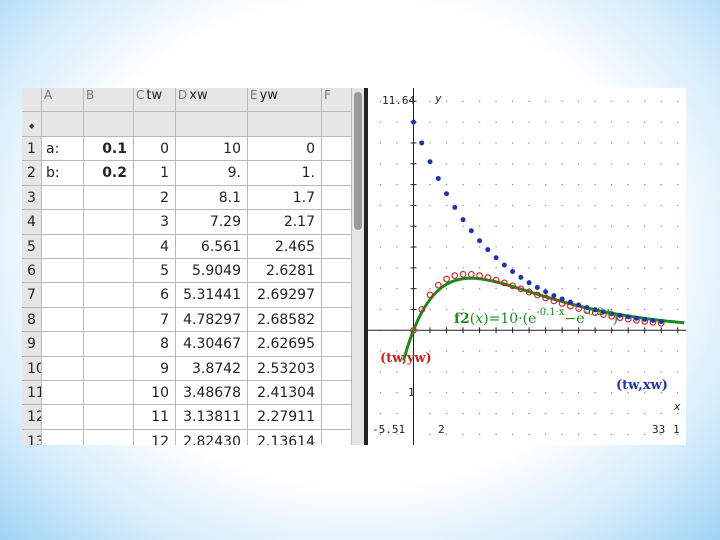 The height and width of the screenshot is (540, 720). I want to click on formula-cell-e, so click(285, 124).